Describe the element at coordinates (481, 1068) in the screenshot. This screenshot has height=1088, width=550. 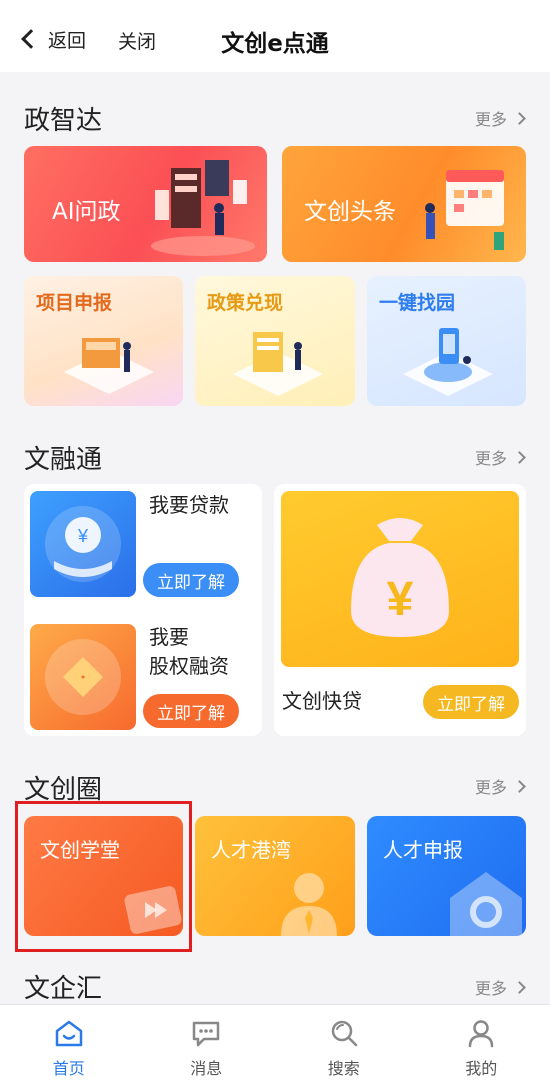
I see `nav-label: 我的` at that location.